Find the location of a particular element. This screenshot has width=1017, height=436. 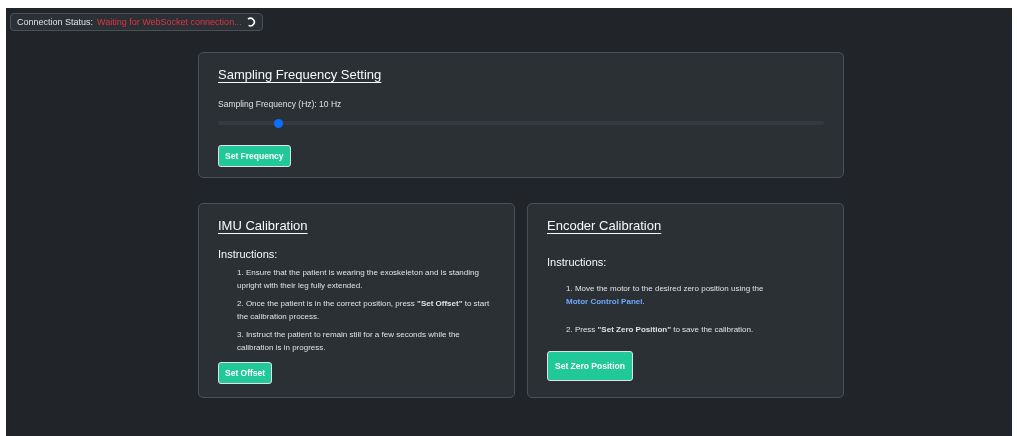

card-title: Sampling Frequency Setting is located at coordinates (300, 74).